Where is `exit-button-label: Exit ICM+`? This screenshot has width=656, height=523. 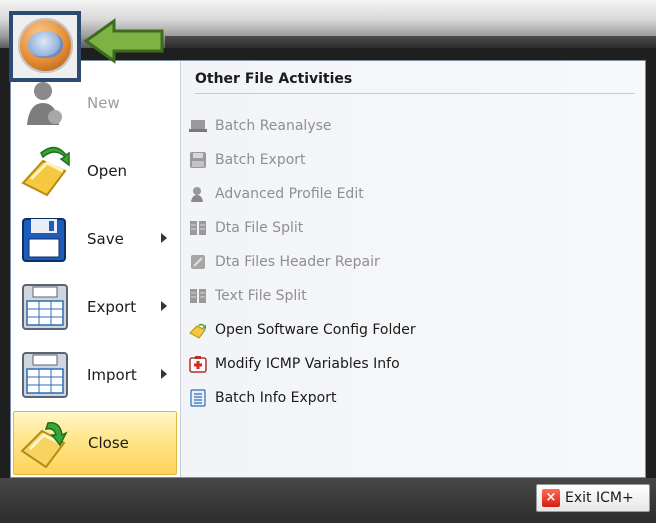
exit-button-label: Exit ICM+ is located at coordinates (599, 498).